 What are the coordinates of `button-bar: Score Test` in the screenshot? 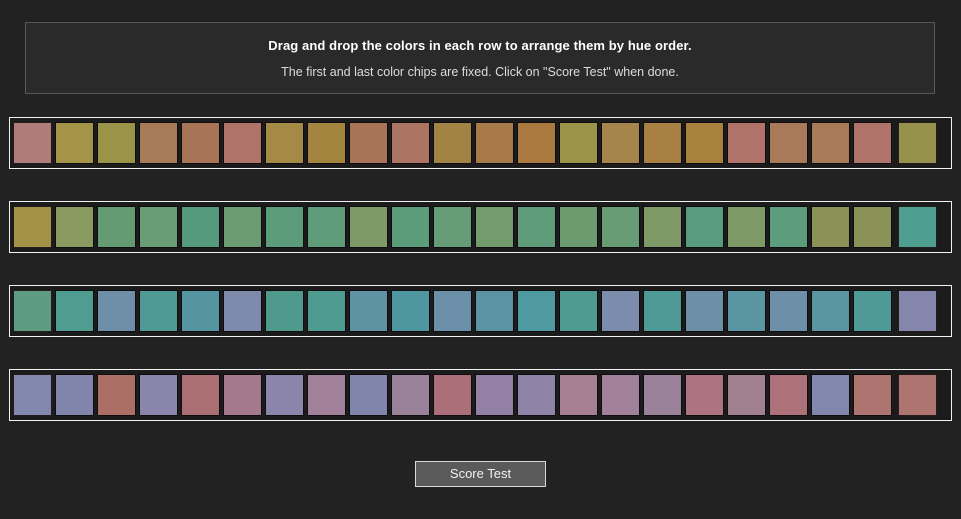 It's located at (480, 474).